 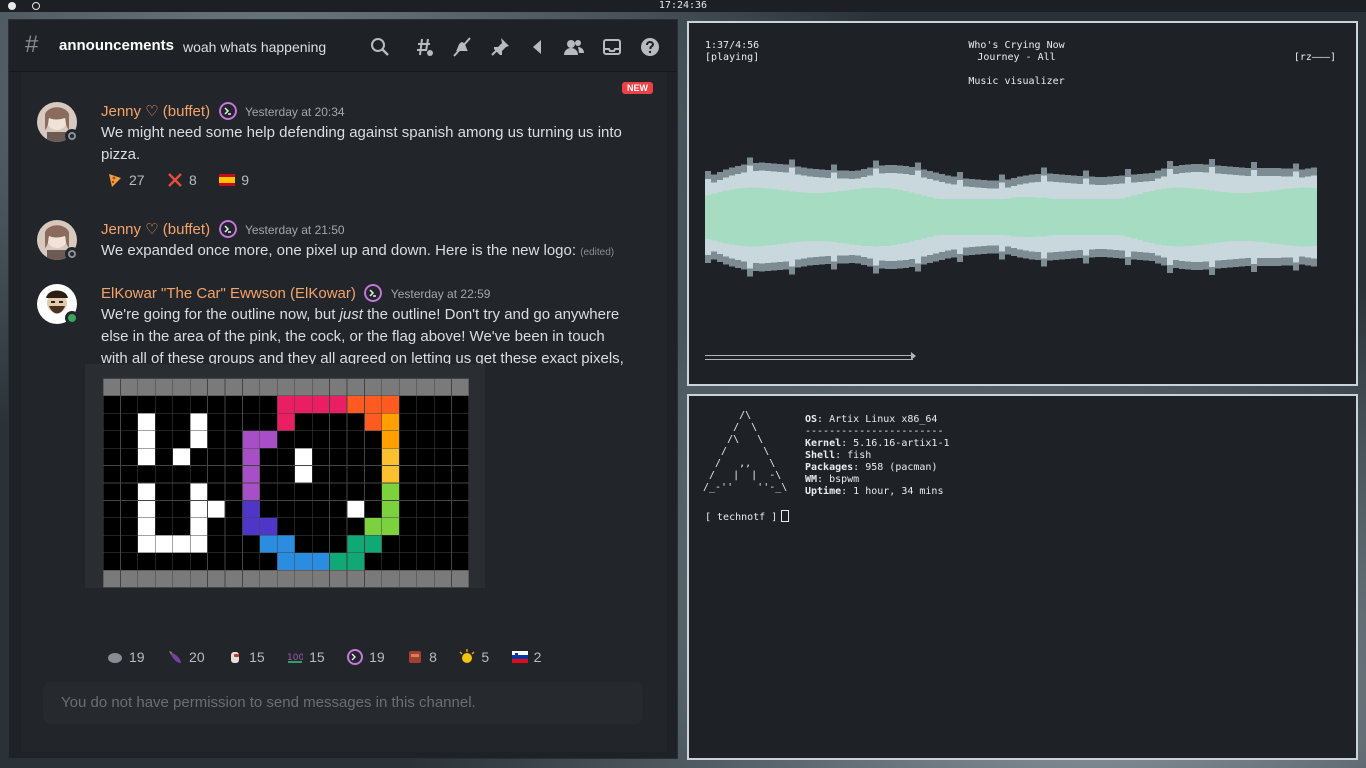 I want to click on info-packages: Packages: 958 (pacman), so click(x=871, y=467).